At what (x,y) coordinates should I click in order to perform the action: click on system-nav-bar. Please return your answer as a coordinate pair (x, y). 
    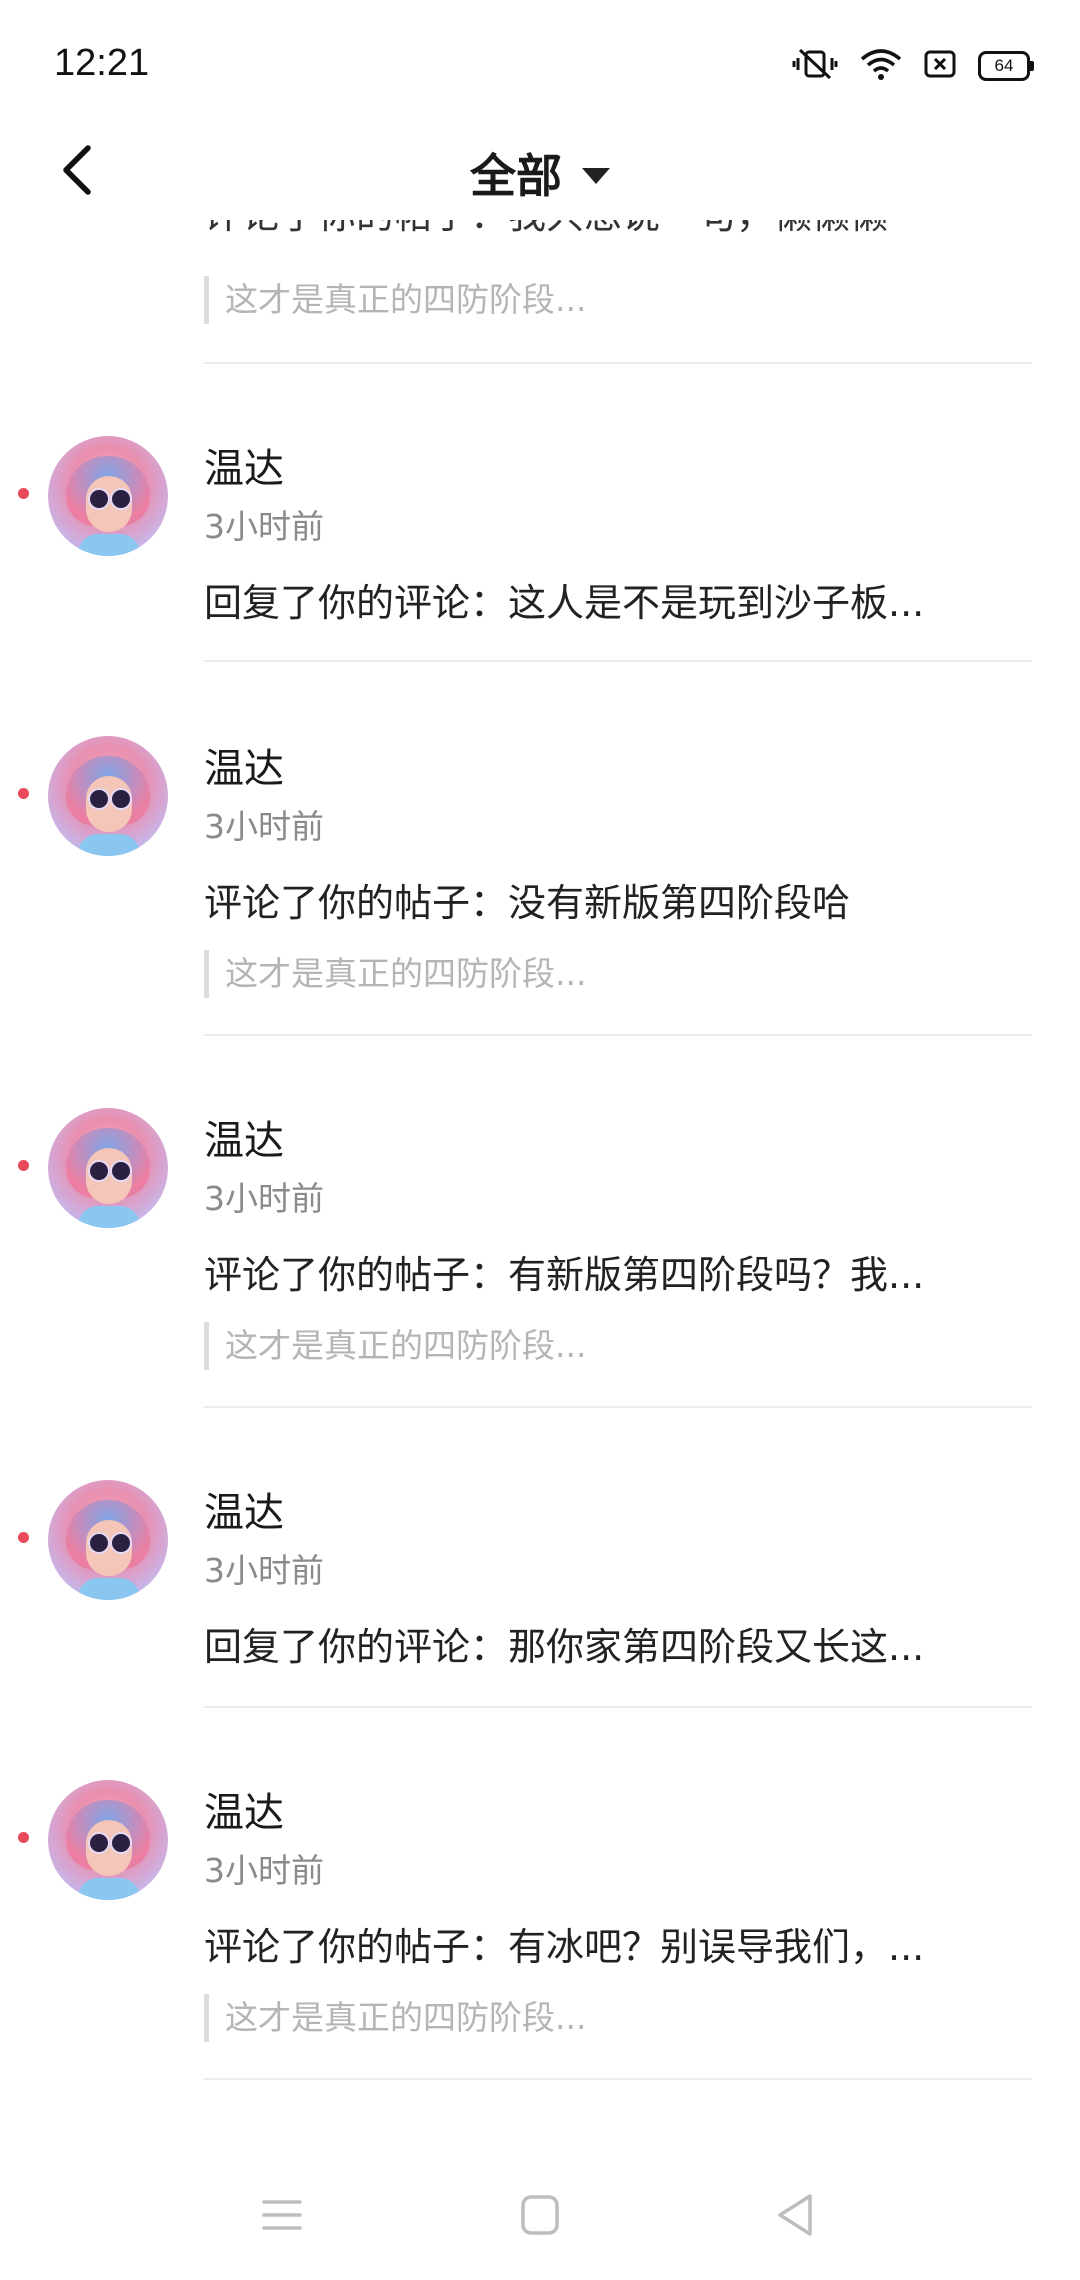
    Looking at the image, I should click on (540, 2215).